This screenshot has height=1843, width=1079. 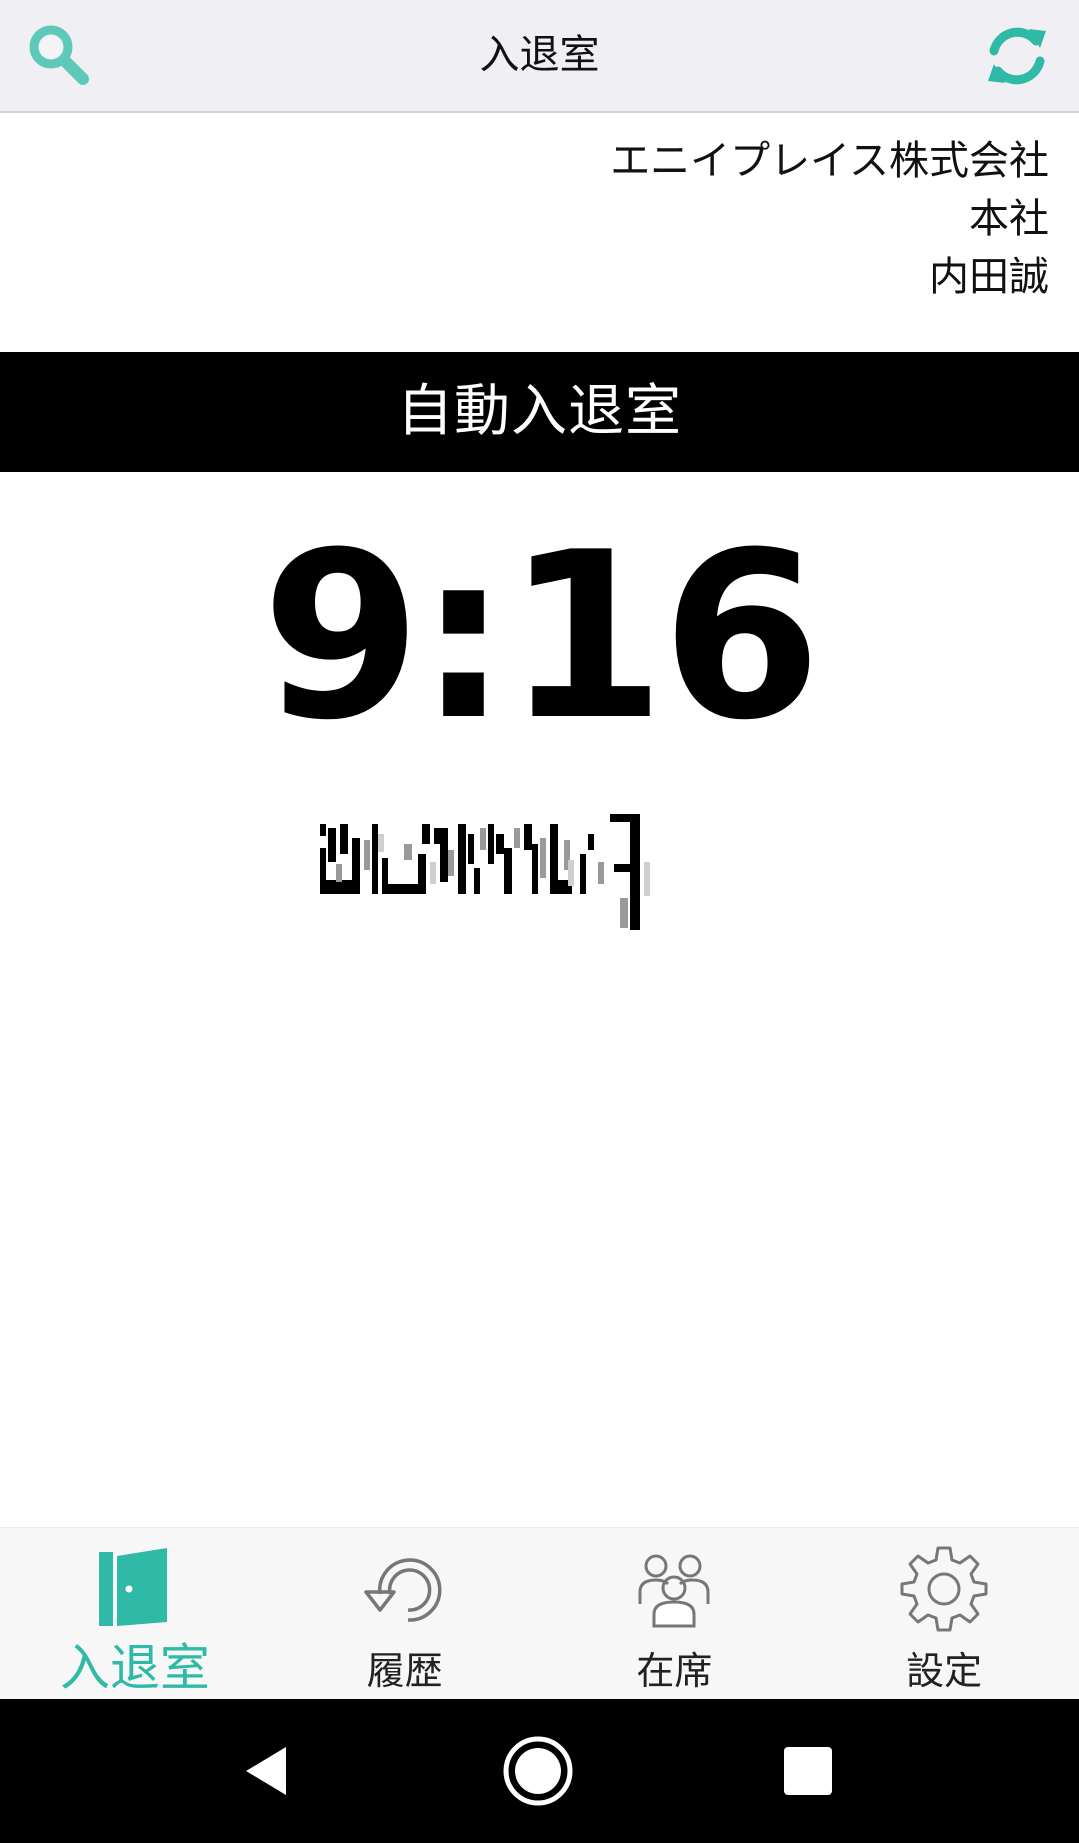 I want to click on gear-icon, so click(x=944, y=1588).